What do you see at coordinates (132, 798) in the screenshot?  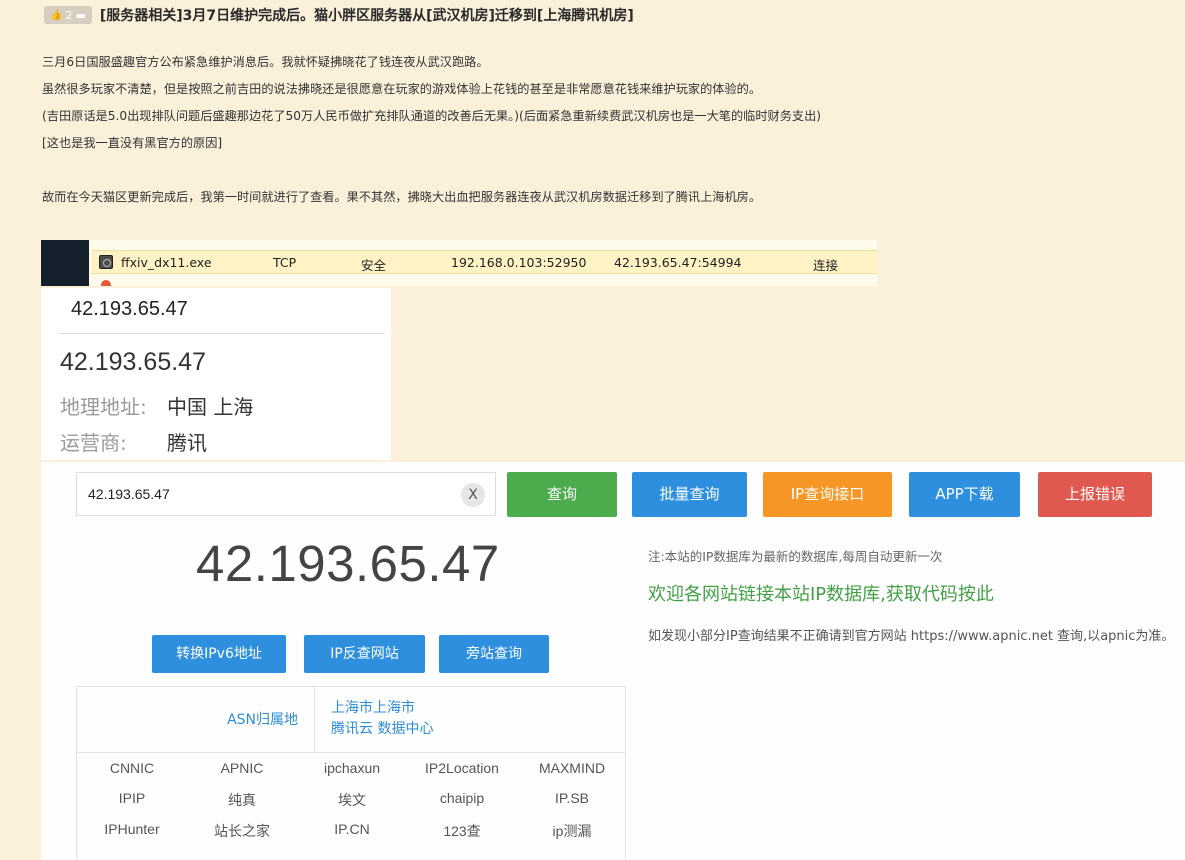 I see `source-link: IPIP` at bounding box center [132, 798].